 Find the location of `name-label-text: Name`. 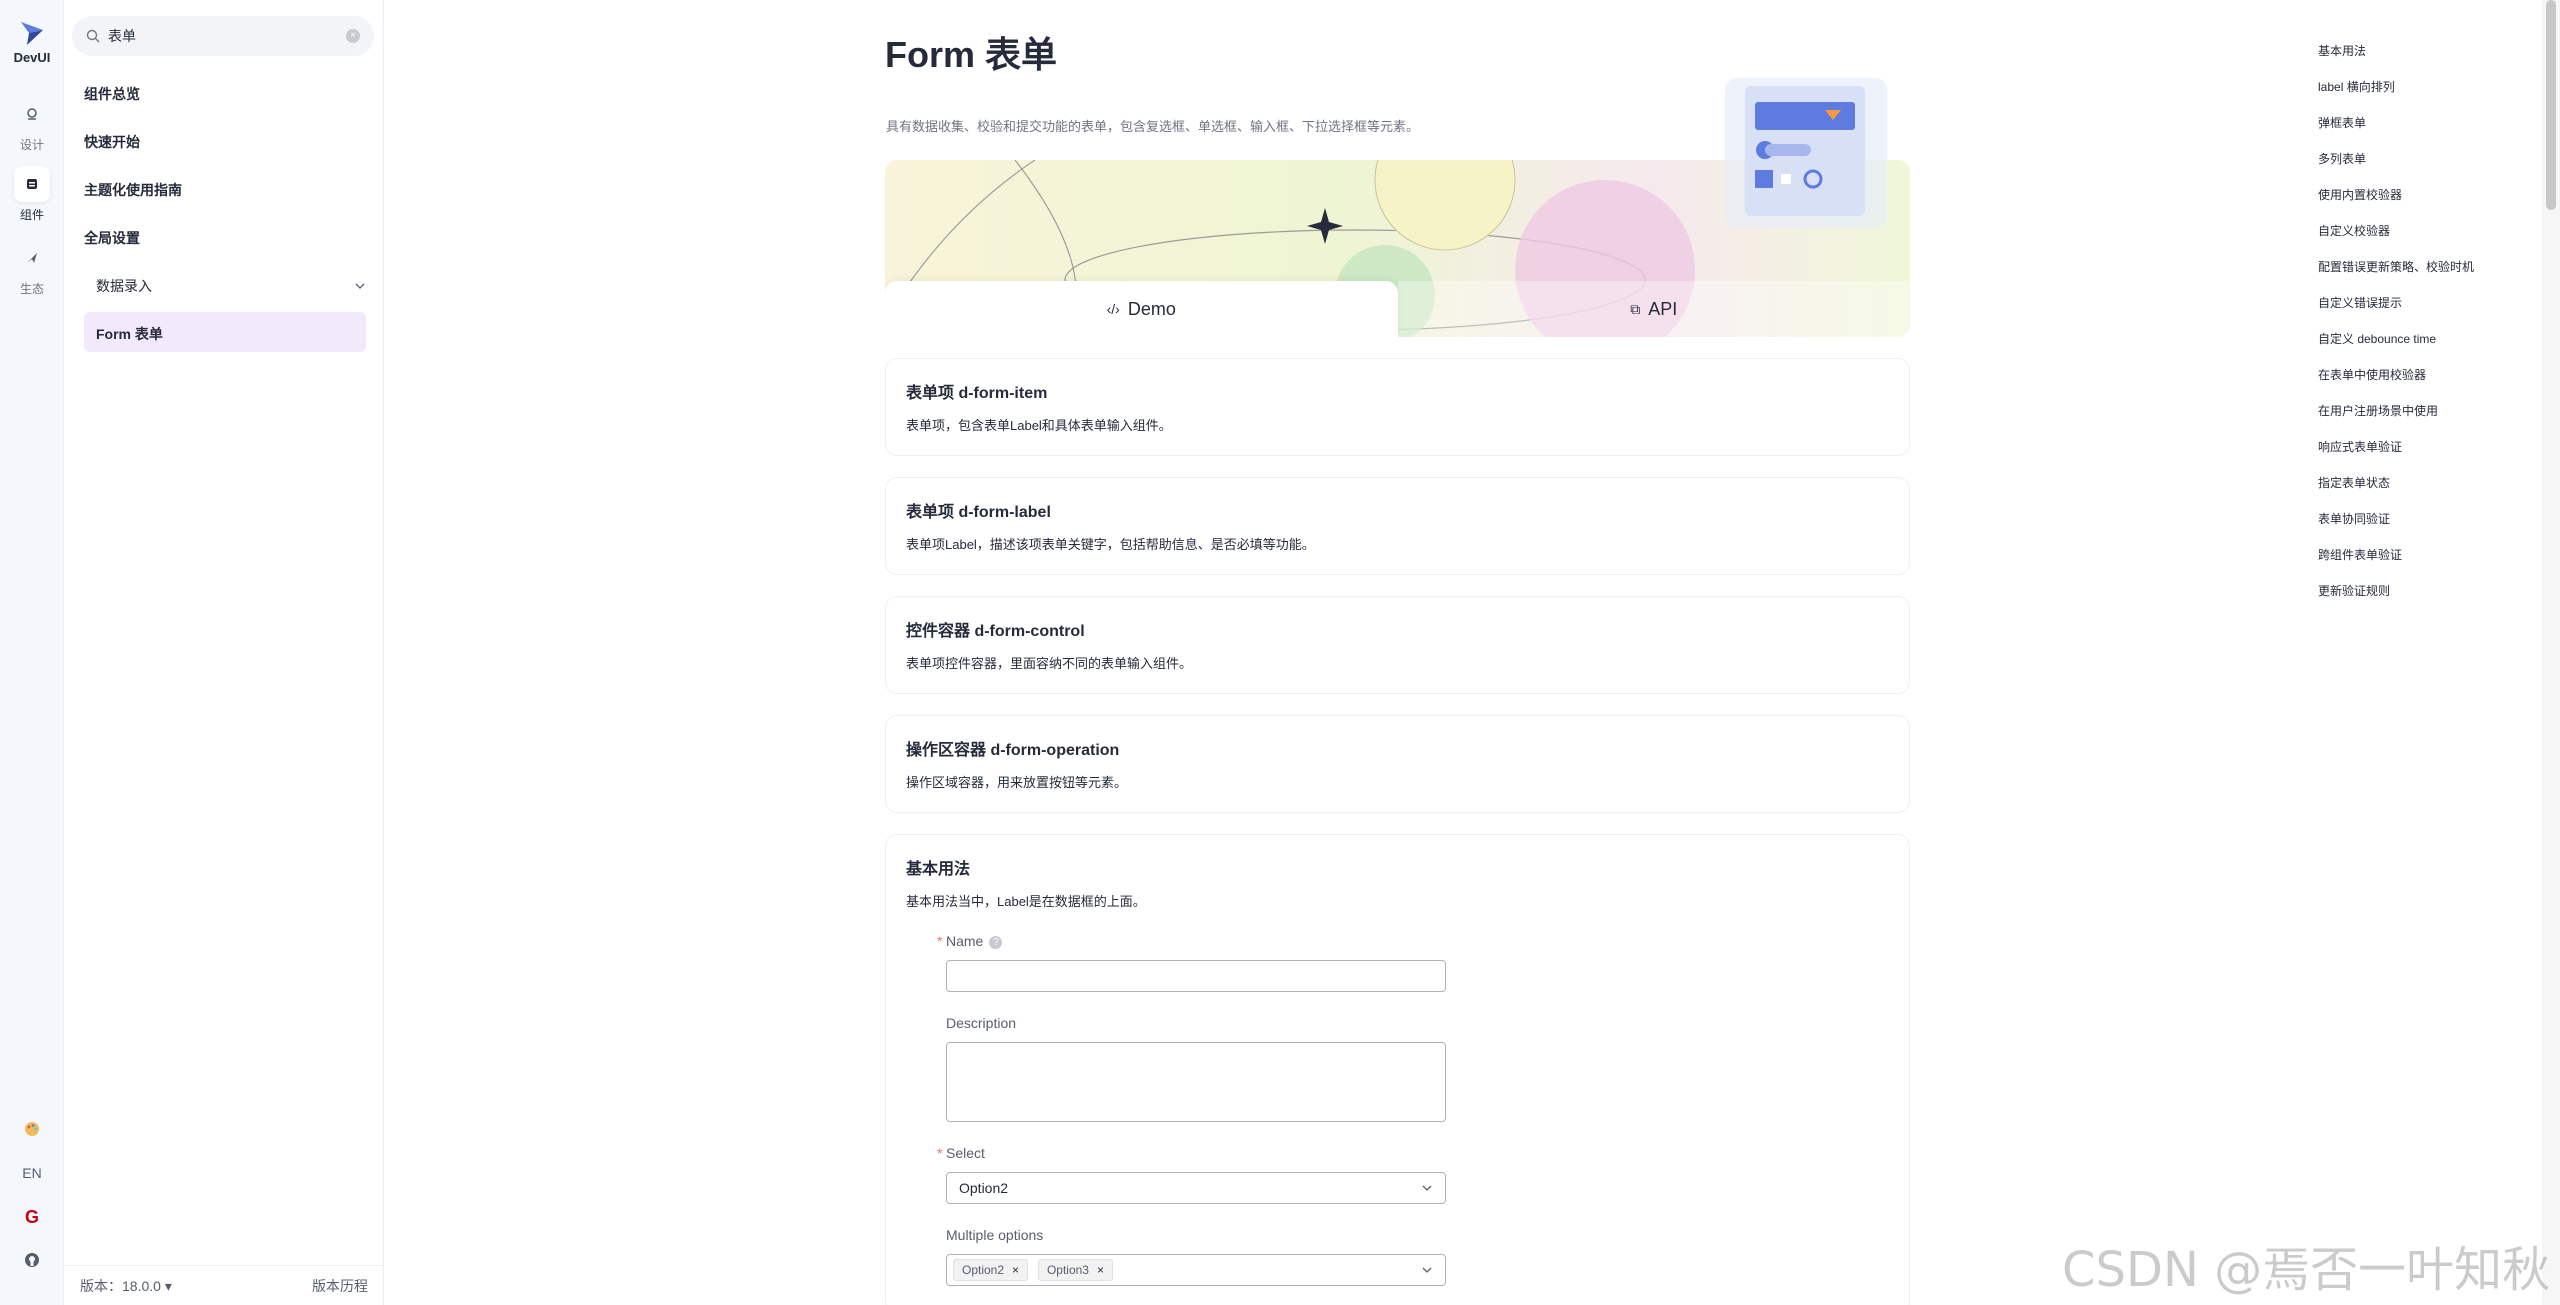

name-label-text: Name is located at coordinates (965, 941).